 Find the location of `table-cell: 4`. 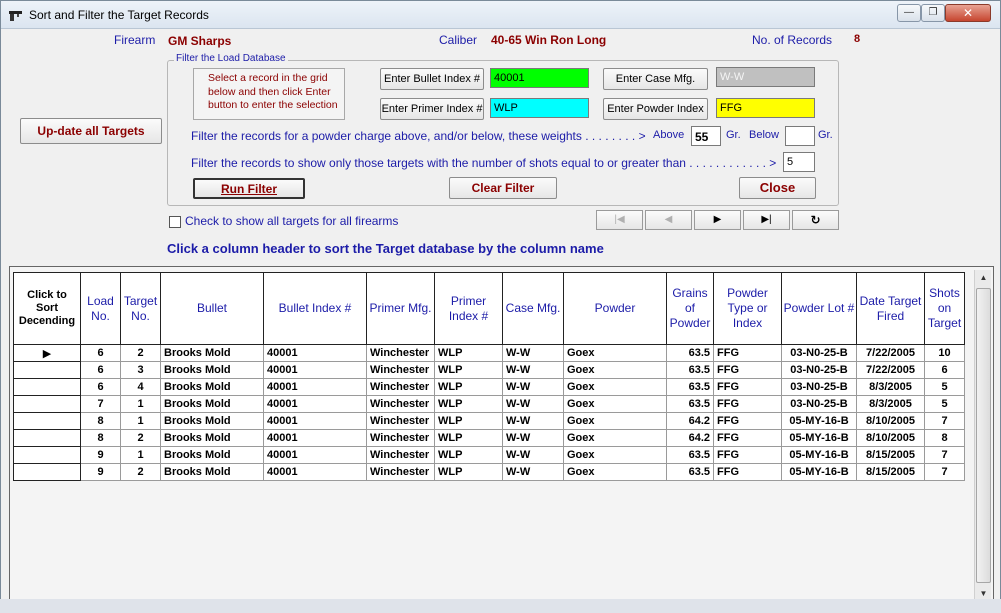

table-cell: 4 is located at coordinates (140, 387).